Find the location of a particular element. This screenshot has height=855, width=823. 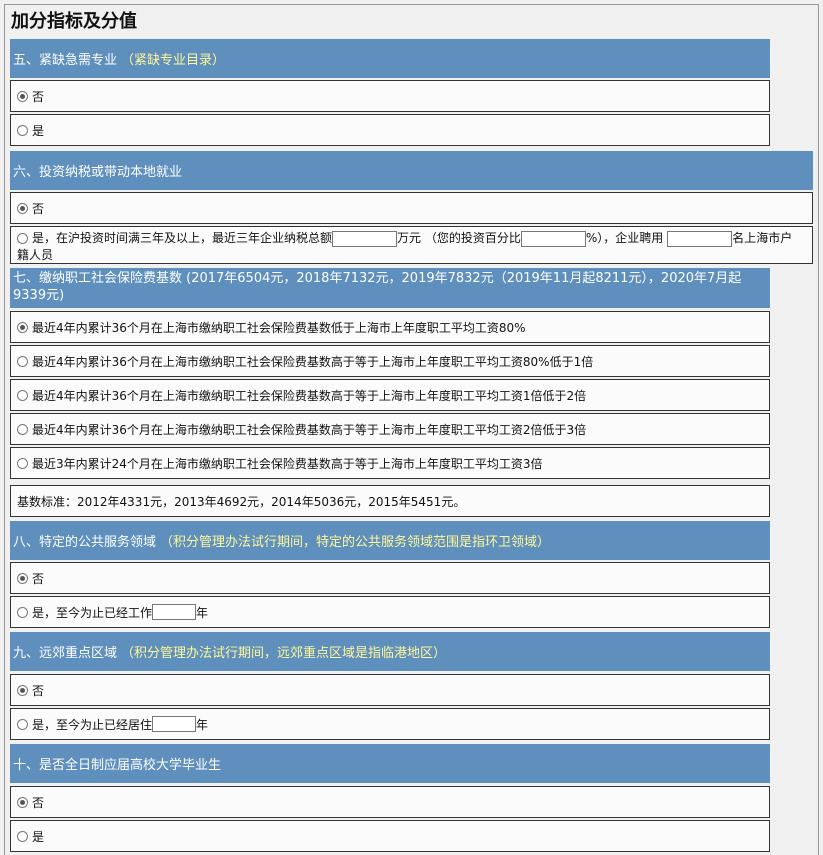

investment-percent-input is located at coordinates (553, 238).